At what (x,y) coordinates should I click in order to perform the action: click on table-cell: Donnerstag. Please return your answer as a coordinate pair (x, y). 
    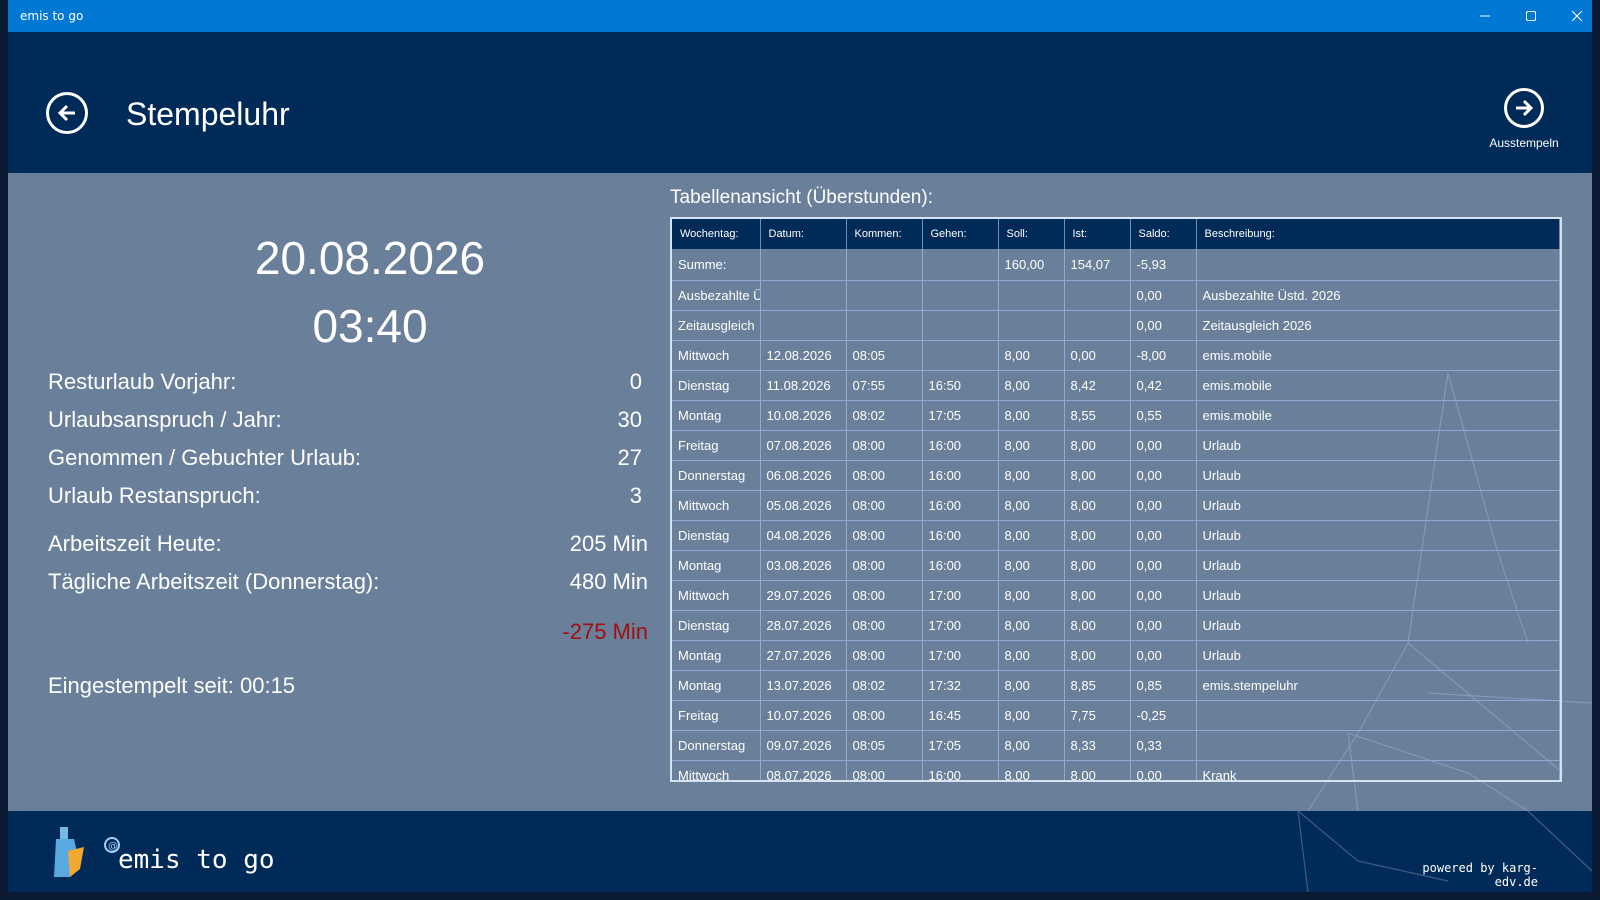
    Looking at the image, I should click on (716, 745).